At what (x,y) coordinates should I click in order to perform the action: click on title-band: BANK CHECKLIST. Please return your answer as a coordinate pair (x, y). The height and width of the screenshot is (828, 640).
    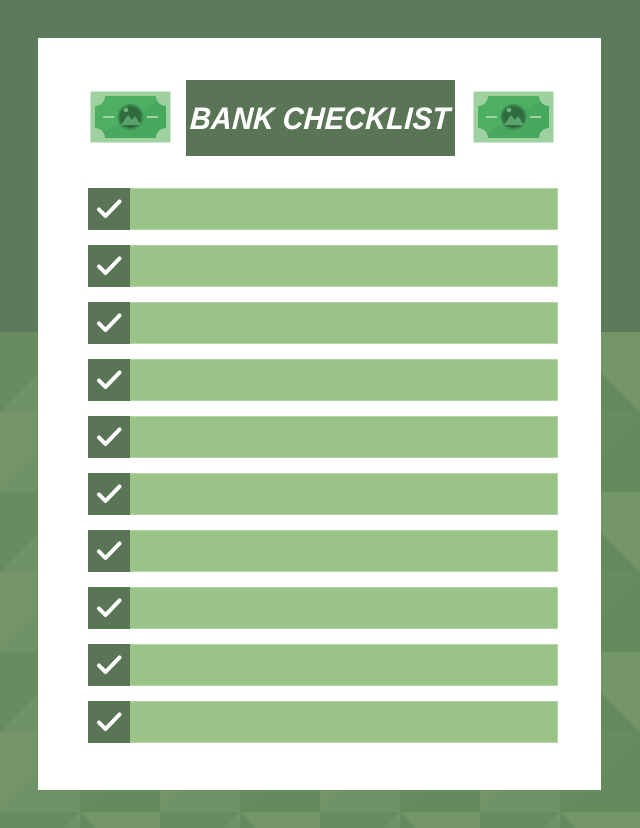
    Looking at the image, I should click on (320, 118).